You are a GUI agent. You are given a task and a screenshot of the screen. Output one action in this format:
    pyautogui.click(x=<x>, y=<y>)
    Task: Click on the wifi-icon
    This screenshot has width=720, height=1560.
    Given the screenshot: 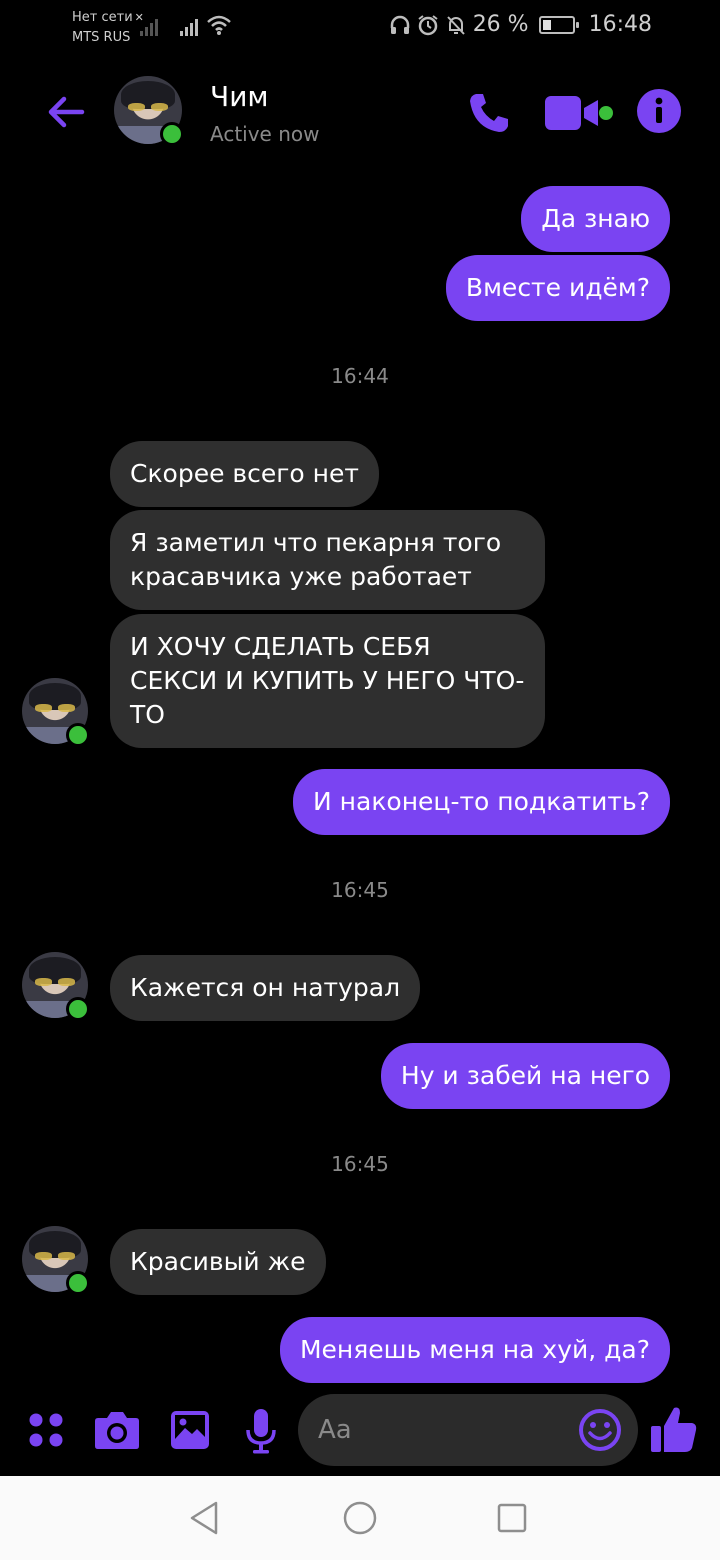 What is the action you would take?
    pyautogui.click(x=219, y=25)
    